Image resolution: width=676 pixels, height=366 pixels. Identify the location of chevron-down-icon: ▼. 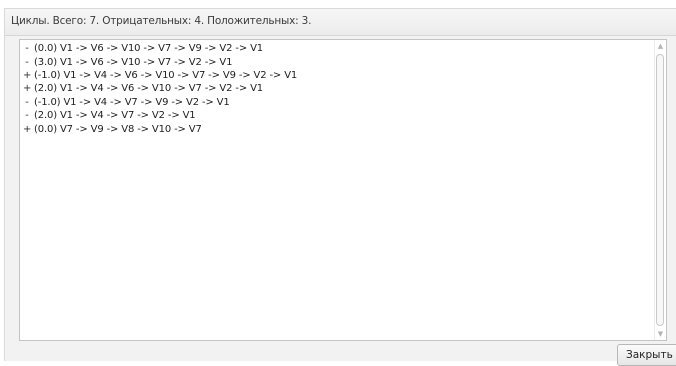
(660, 334).